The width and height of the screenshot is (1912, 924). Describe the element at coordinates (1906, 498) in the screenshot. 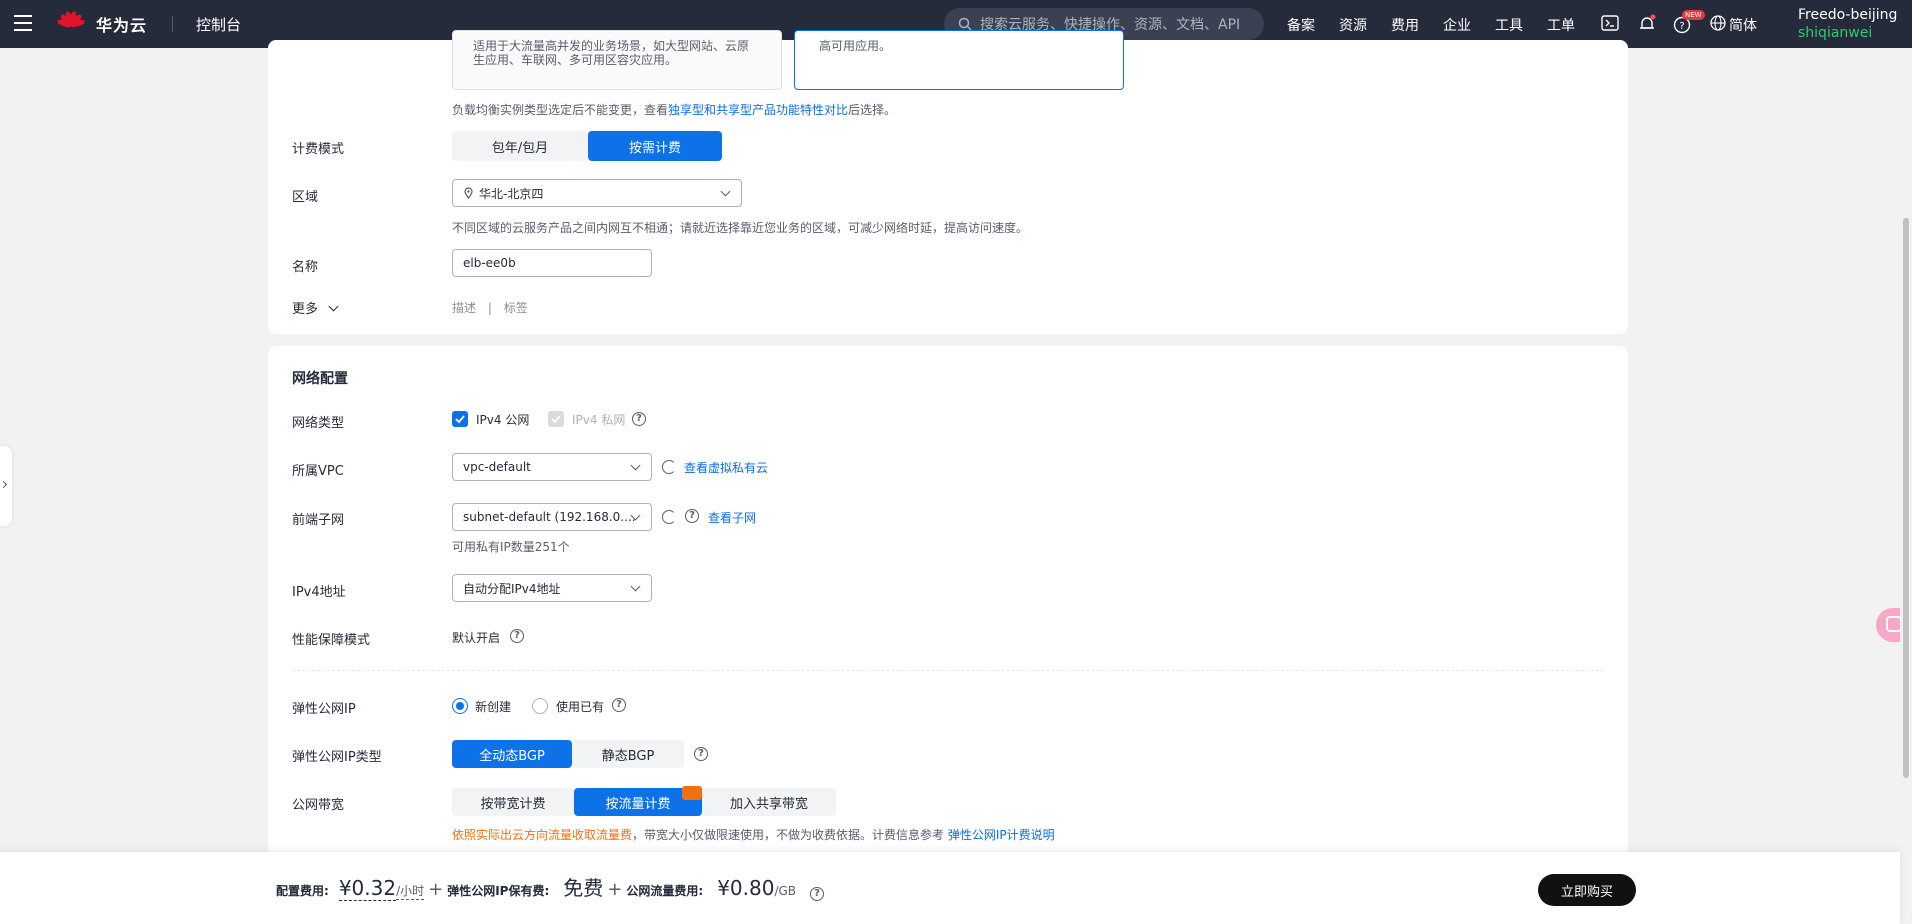

I see `scrollbar-thumb` at that location.